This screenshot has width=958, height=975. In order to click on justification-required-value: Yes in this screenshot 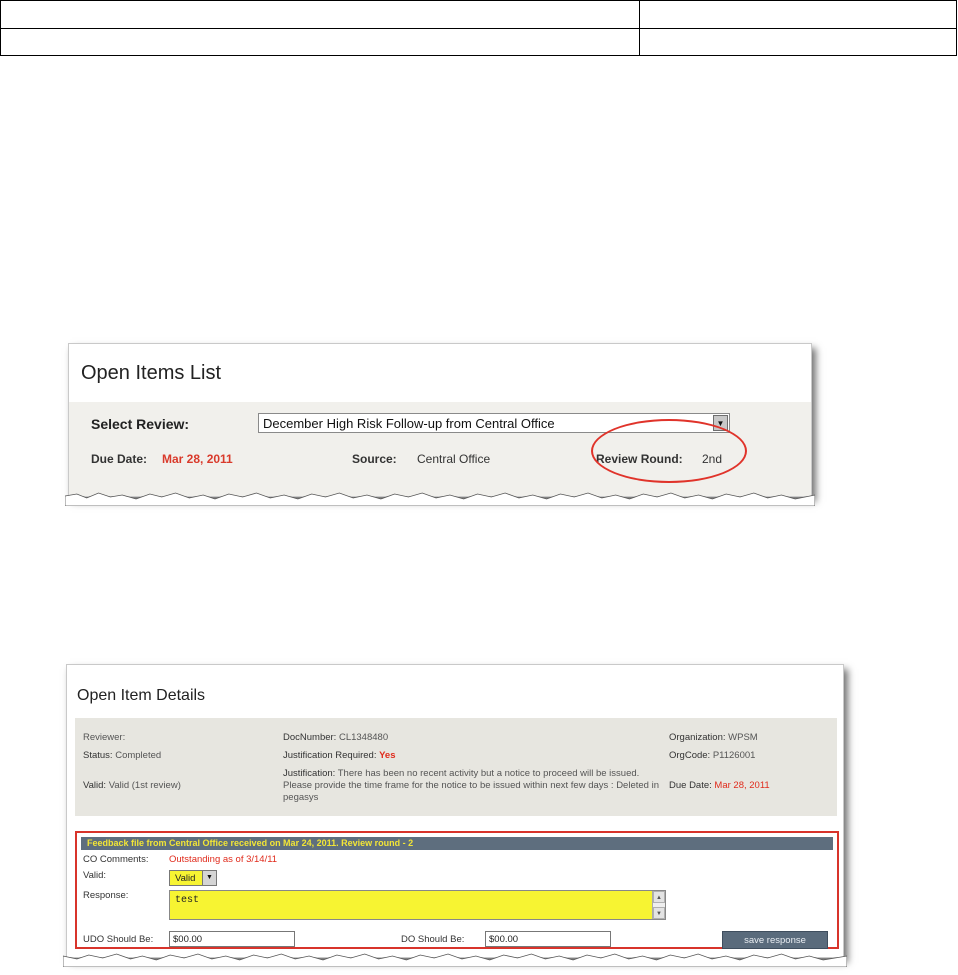, I will do `click(387, 755)`.